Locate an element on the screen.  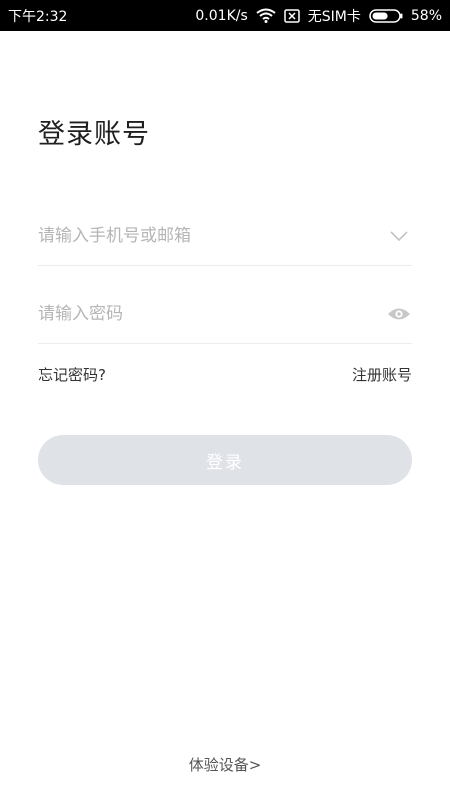
auth-links: 忘记密码? 注册账号 is located at coordinates (225, 374).